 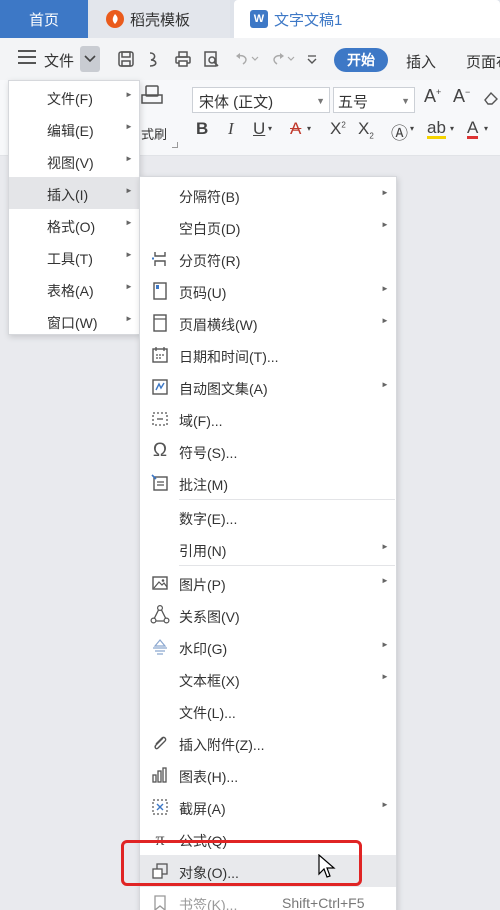 What do you see at coordinates (259, 19) in the screenshot?
I see `writer-doc-icon: W` at bounding box center [259, 19].